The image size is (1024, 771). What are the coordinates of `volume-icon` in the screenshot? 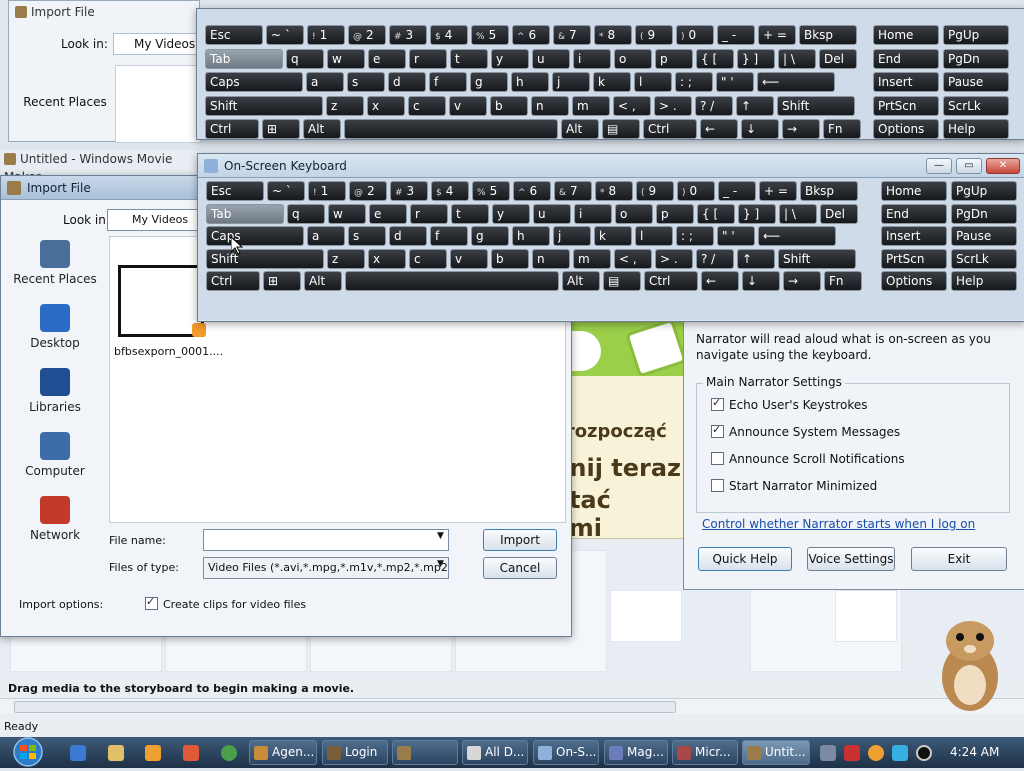 It's located at (924, 753).